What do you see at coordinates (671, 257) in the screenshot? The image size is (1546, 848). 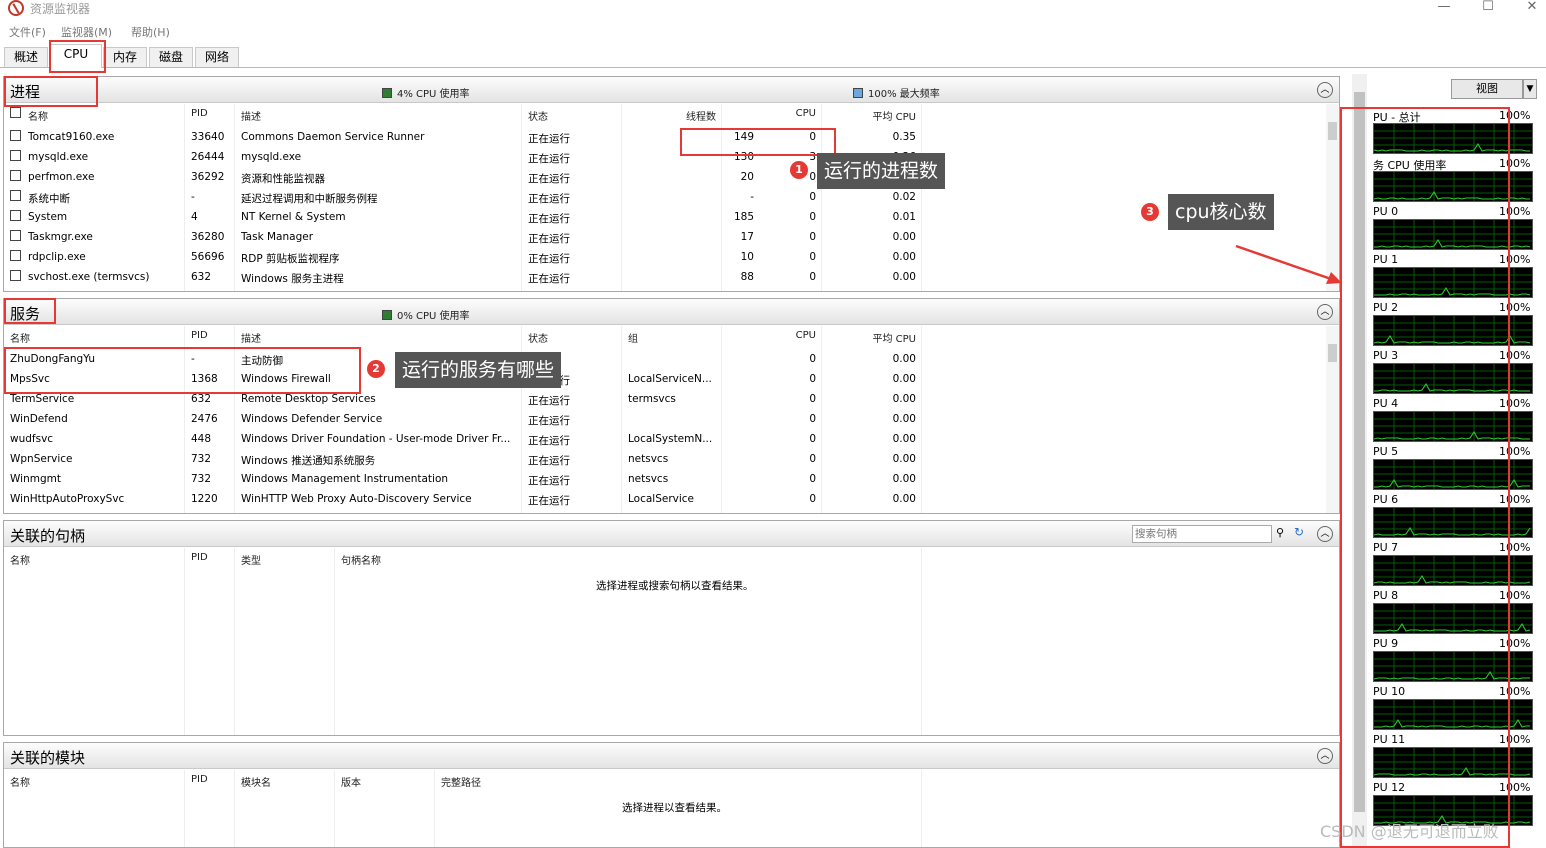 I see `processes-row: rdpclip.exe 56696 RDP 剪贴板监视程序 正在运行 10 0 0.00` at bounding box center [671, 257].